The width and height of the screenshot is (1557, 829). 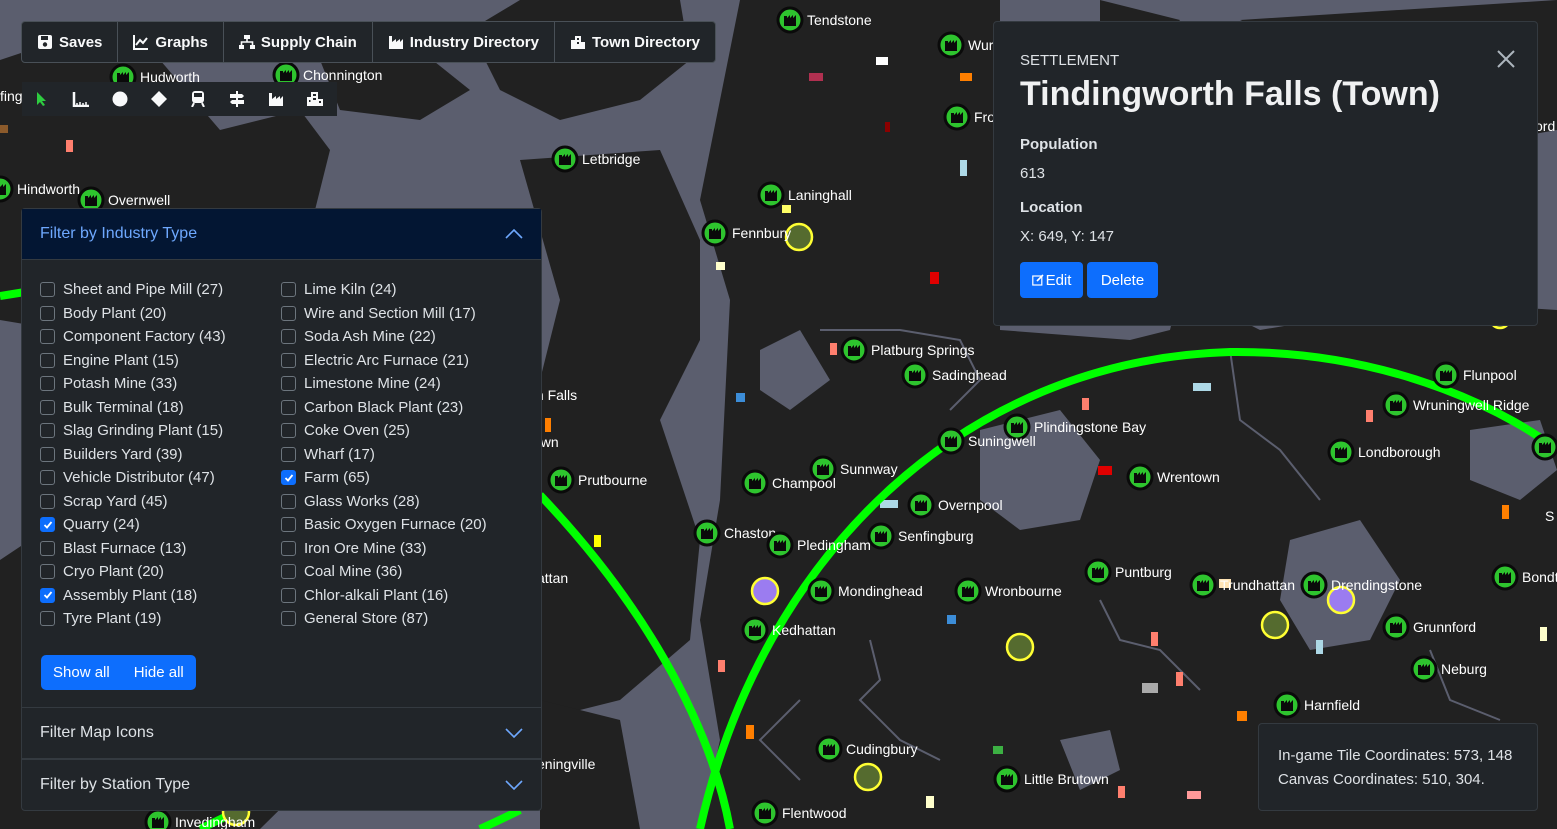 What do you see at coordinates (160, 337) in the screenshot?
I see `industry-filter-row: Component Factory (43)` at bounding box center [160, 337].